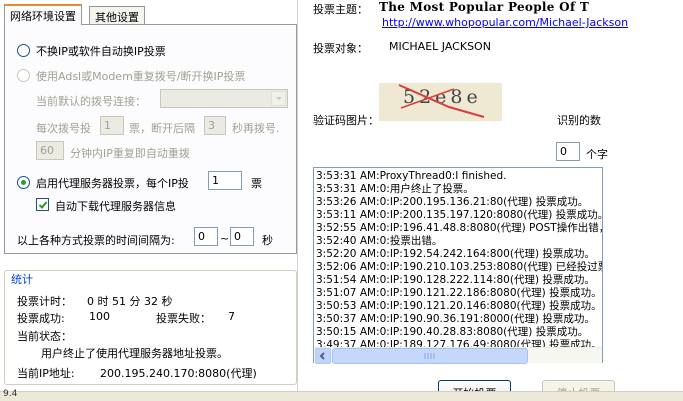 Image resolution: width=683 pixels, height=401 pixels. I want to click on dial-connection-select, so click(224, 98).